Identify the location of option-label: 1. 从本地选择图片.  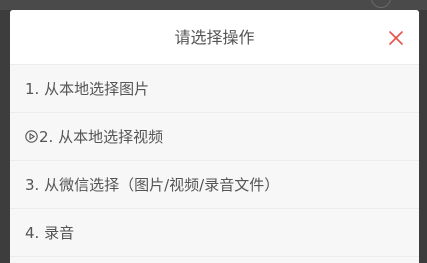
(87, 89).